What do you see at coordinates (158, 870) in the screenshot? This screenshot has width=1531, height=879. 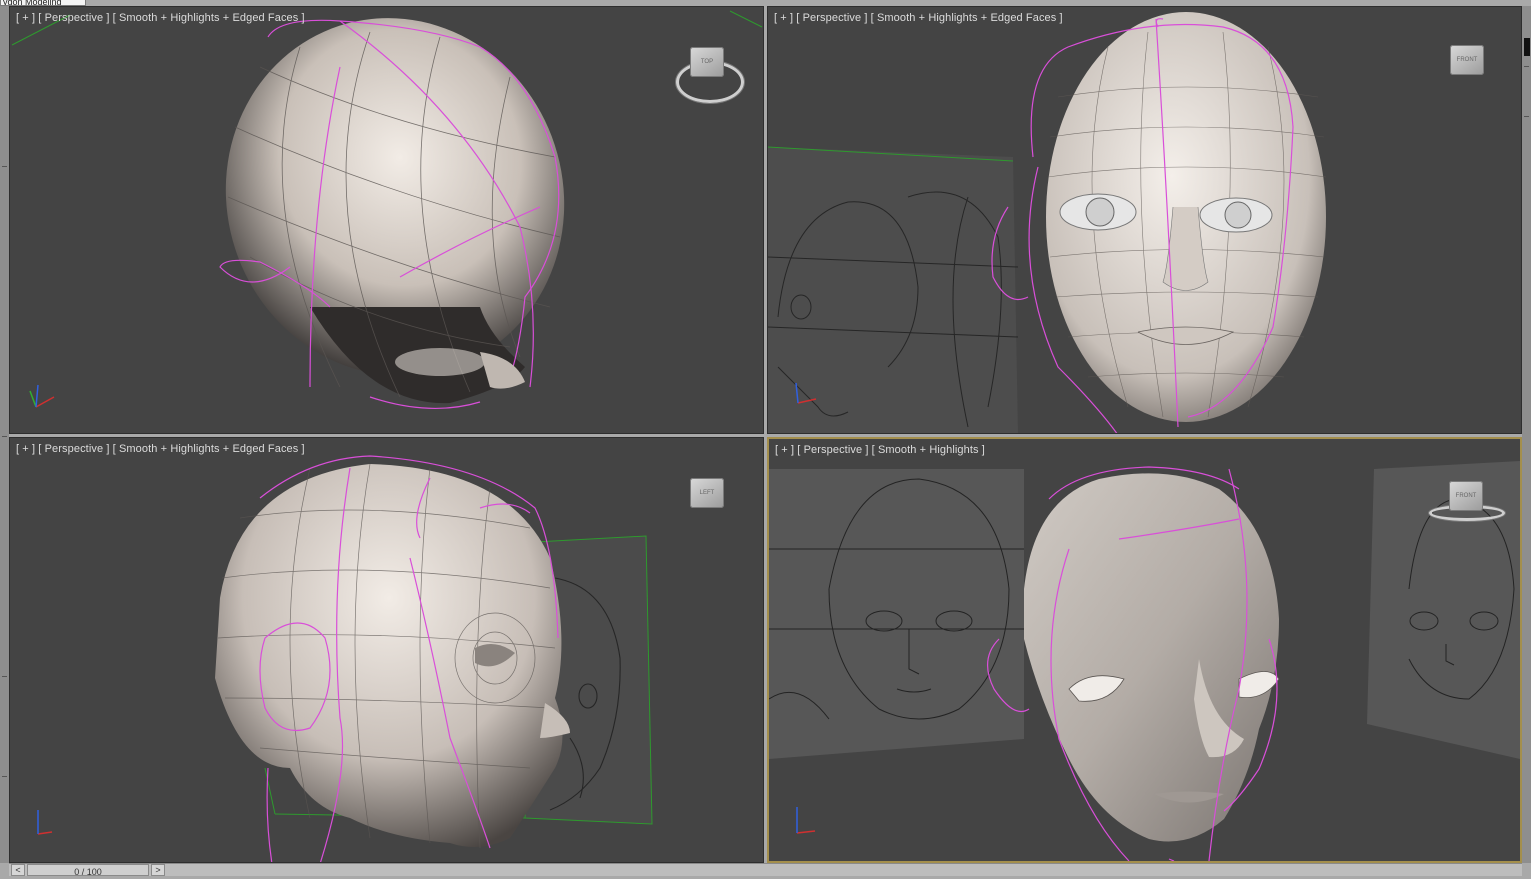 I see `timeline-next-button: >` at bounding box center [158, 870].